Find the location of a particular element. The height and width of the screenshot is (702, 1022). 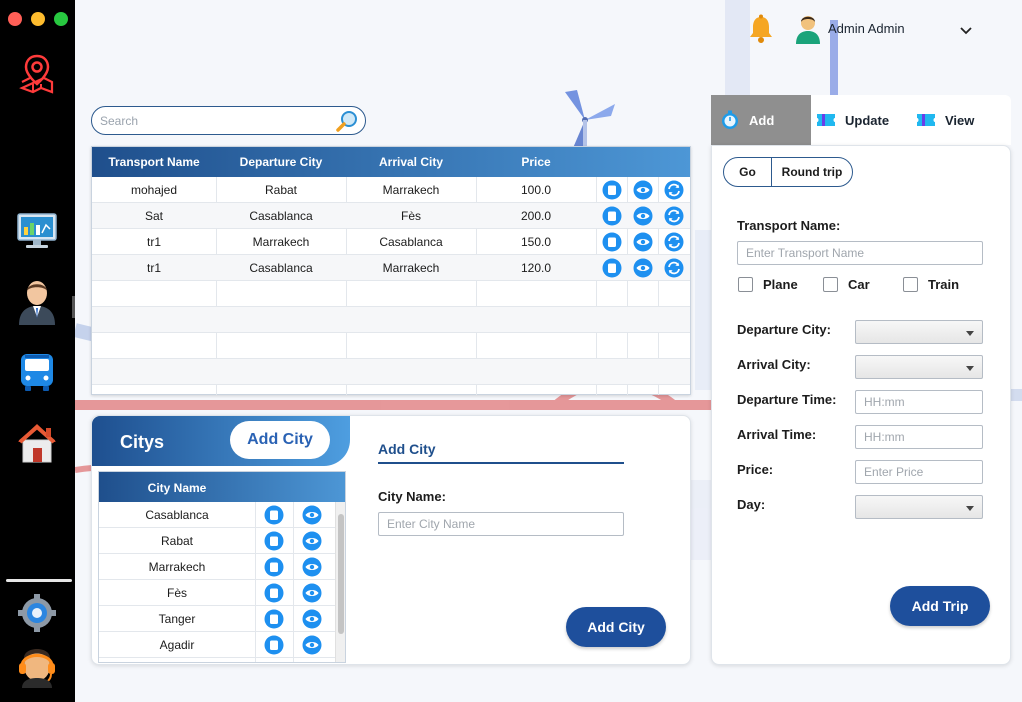

city-name-label: City Name: is located at coordinates (412, 496).